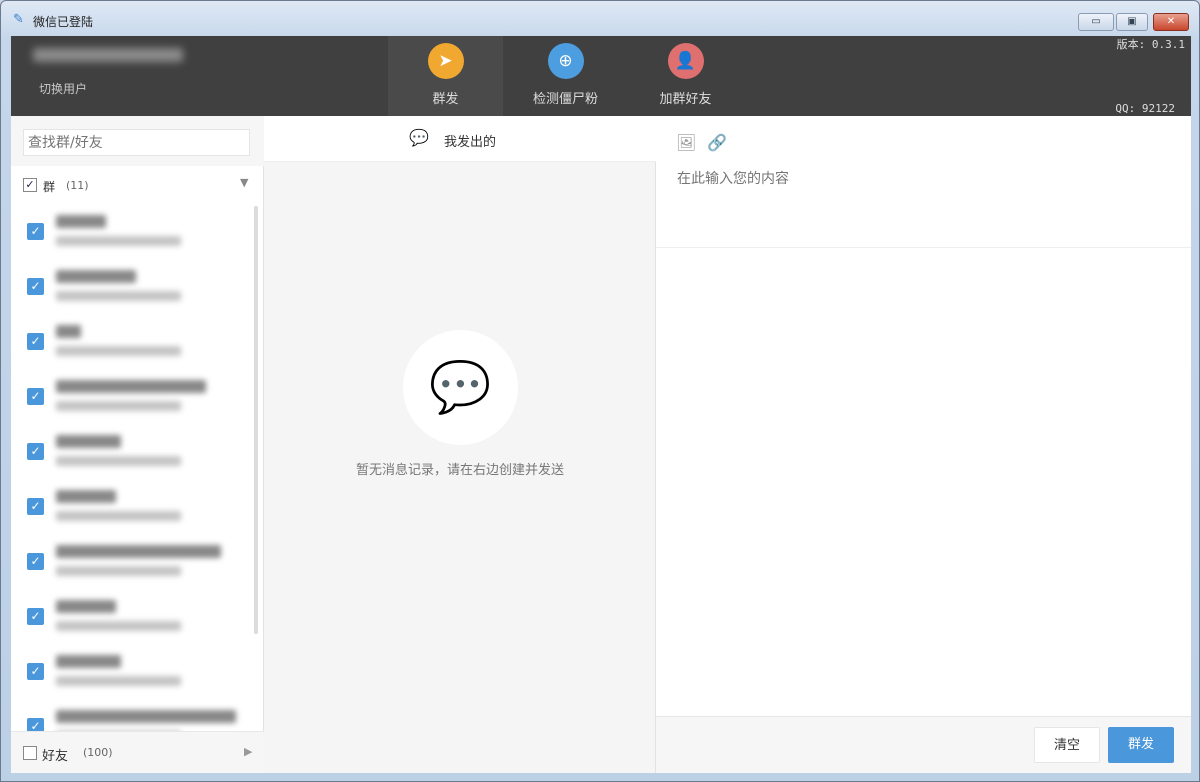  What do you see at coordinates (565, 61) in the screenshot?
I see `search-user-icon: ⊕` at bounding box center [565, 61].